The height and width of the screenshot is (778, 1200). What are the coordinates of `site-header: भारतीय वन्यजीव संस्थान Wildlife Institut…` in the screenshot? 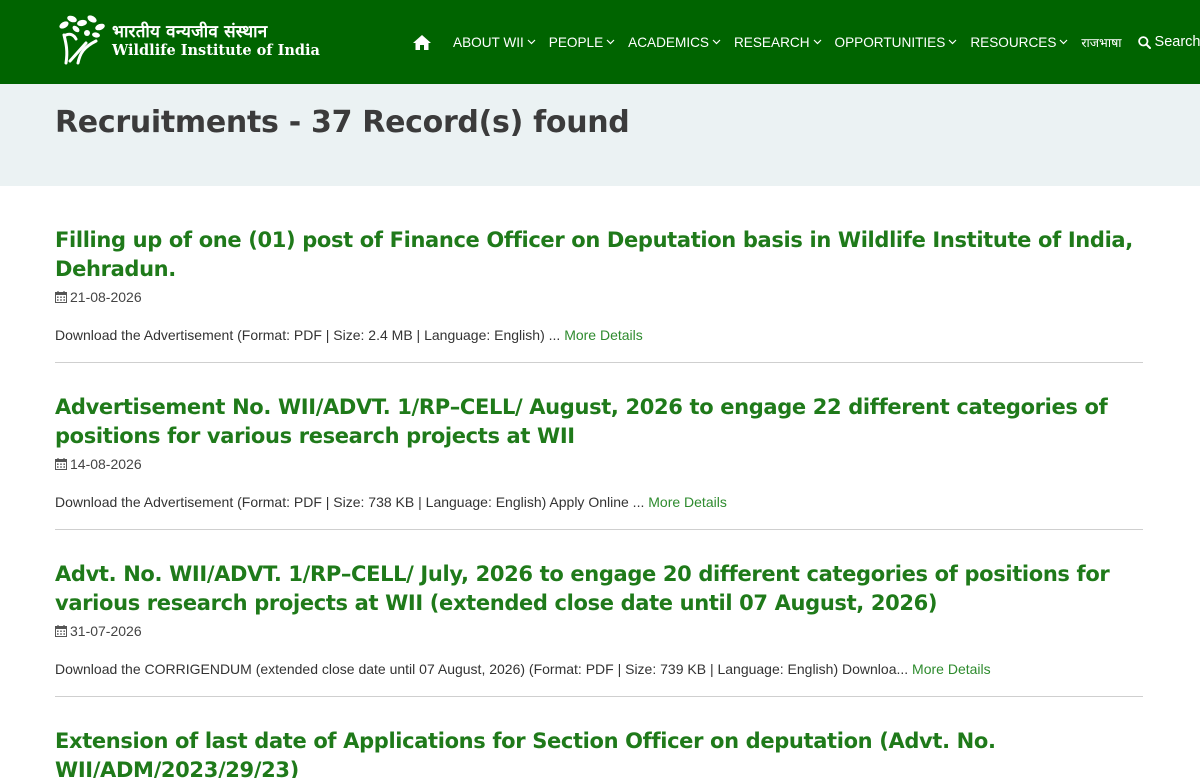 It's located at (600, 42).